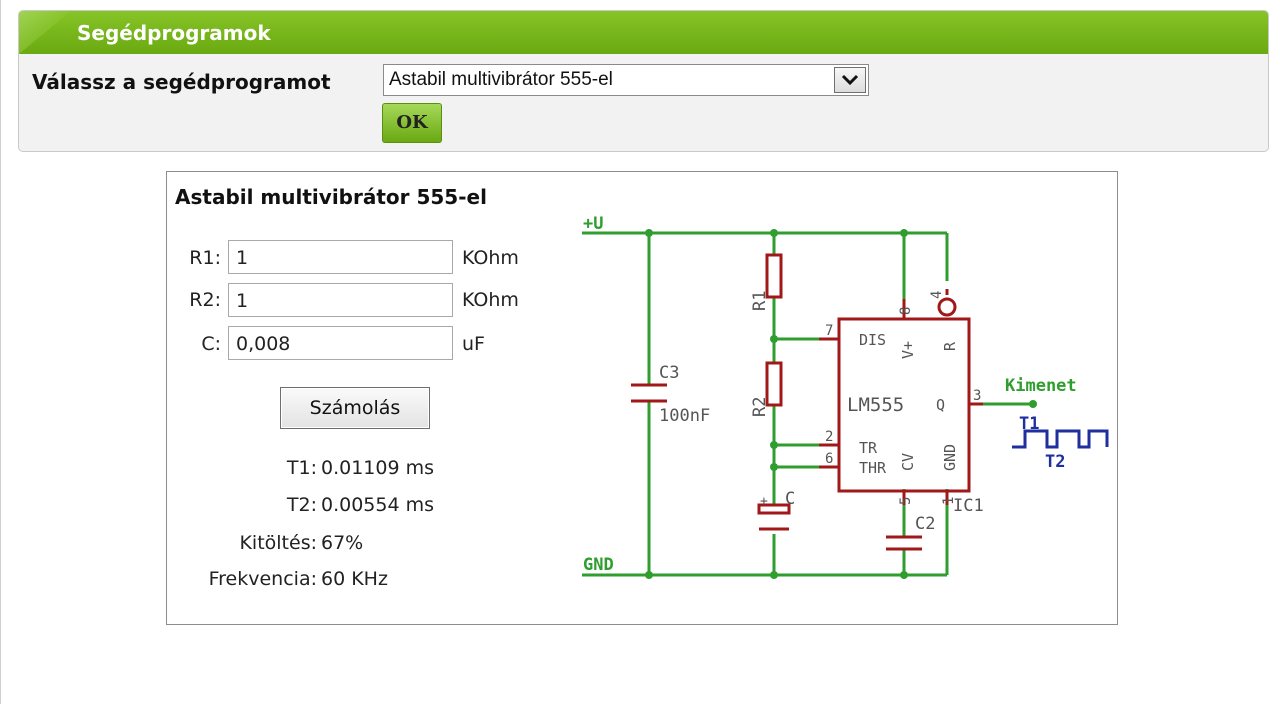 The width and height of the screenshot is (1280, 704). Describe the element at coordinates (412, 123) in the screenshot. I see `ok-button: OK` at that location.